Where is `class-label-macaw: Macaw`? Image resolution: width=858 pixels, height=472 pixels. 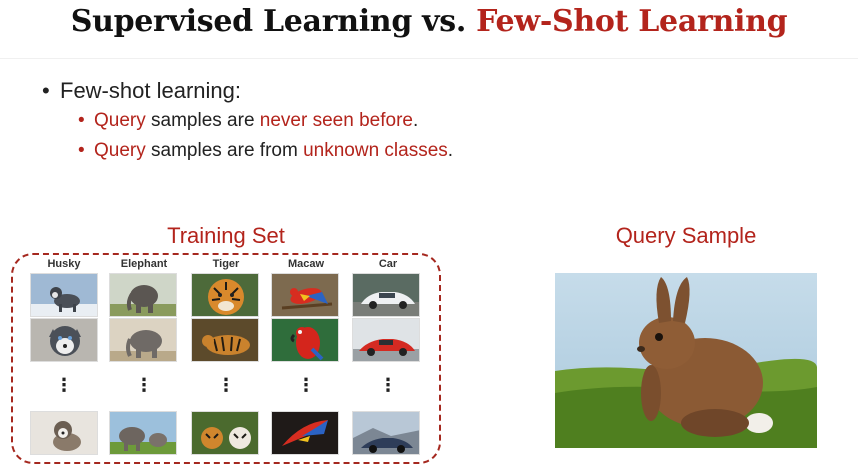
class-label-macaw: Macaw is located at coordinates (306, 264).